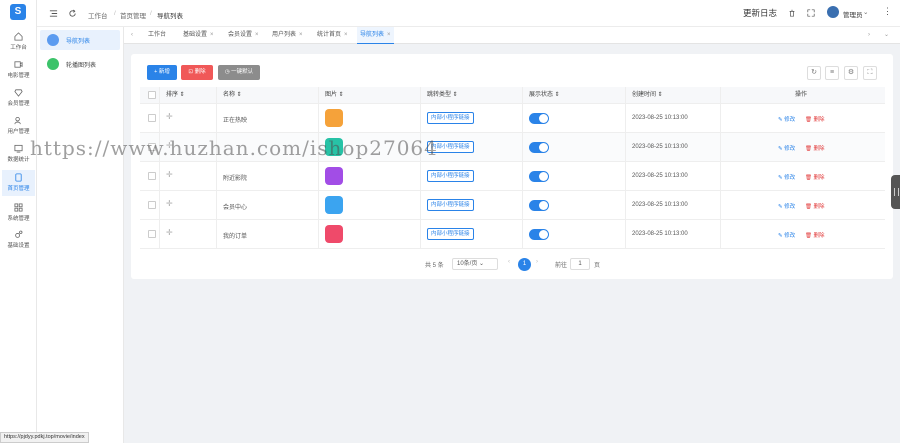 The image size is (900, 443). Describe the element at coordinates (44, 437) in the screenshot. I see `status-bar-url: https://pjdyy.pdkj.top/movie/index` at that location.